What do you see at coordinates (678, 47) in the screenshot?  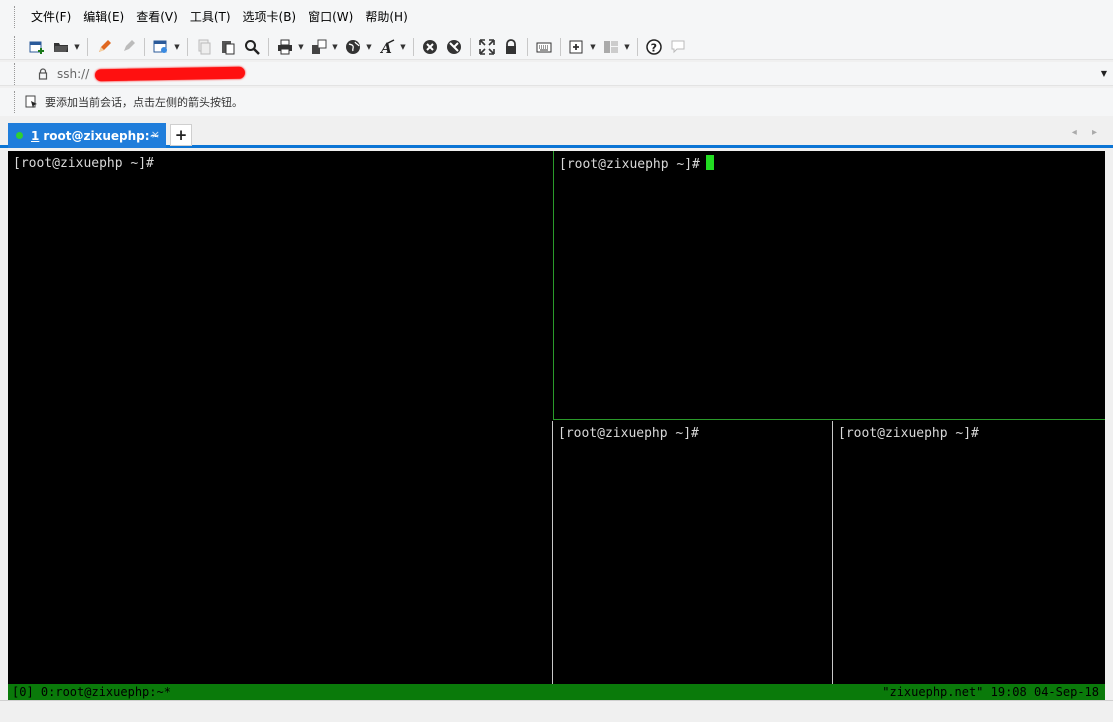 I see `chat-icon` at bounding box center [678, 47].